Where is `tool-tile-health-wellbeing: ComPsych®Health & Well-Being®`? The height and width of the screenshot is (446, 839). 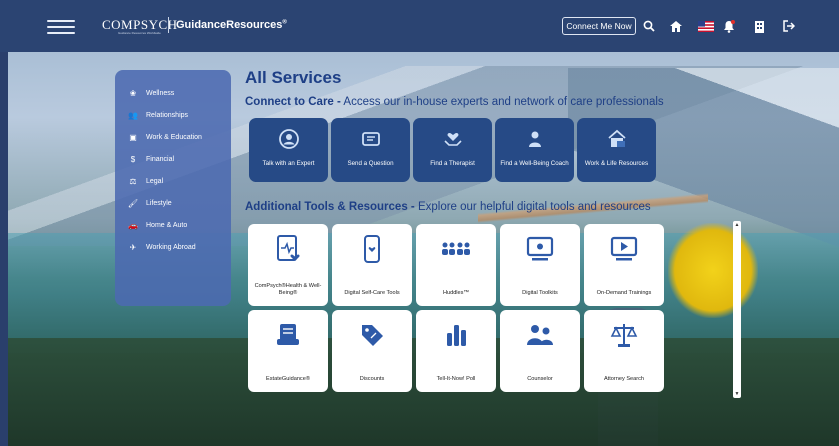 tool-tile-health-wellbeing: ComPsych®Health & Well-Being® is located at coordinates (288, 265).